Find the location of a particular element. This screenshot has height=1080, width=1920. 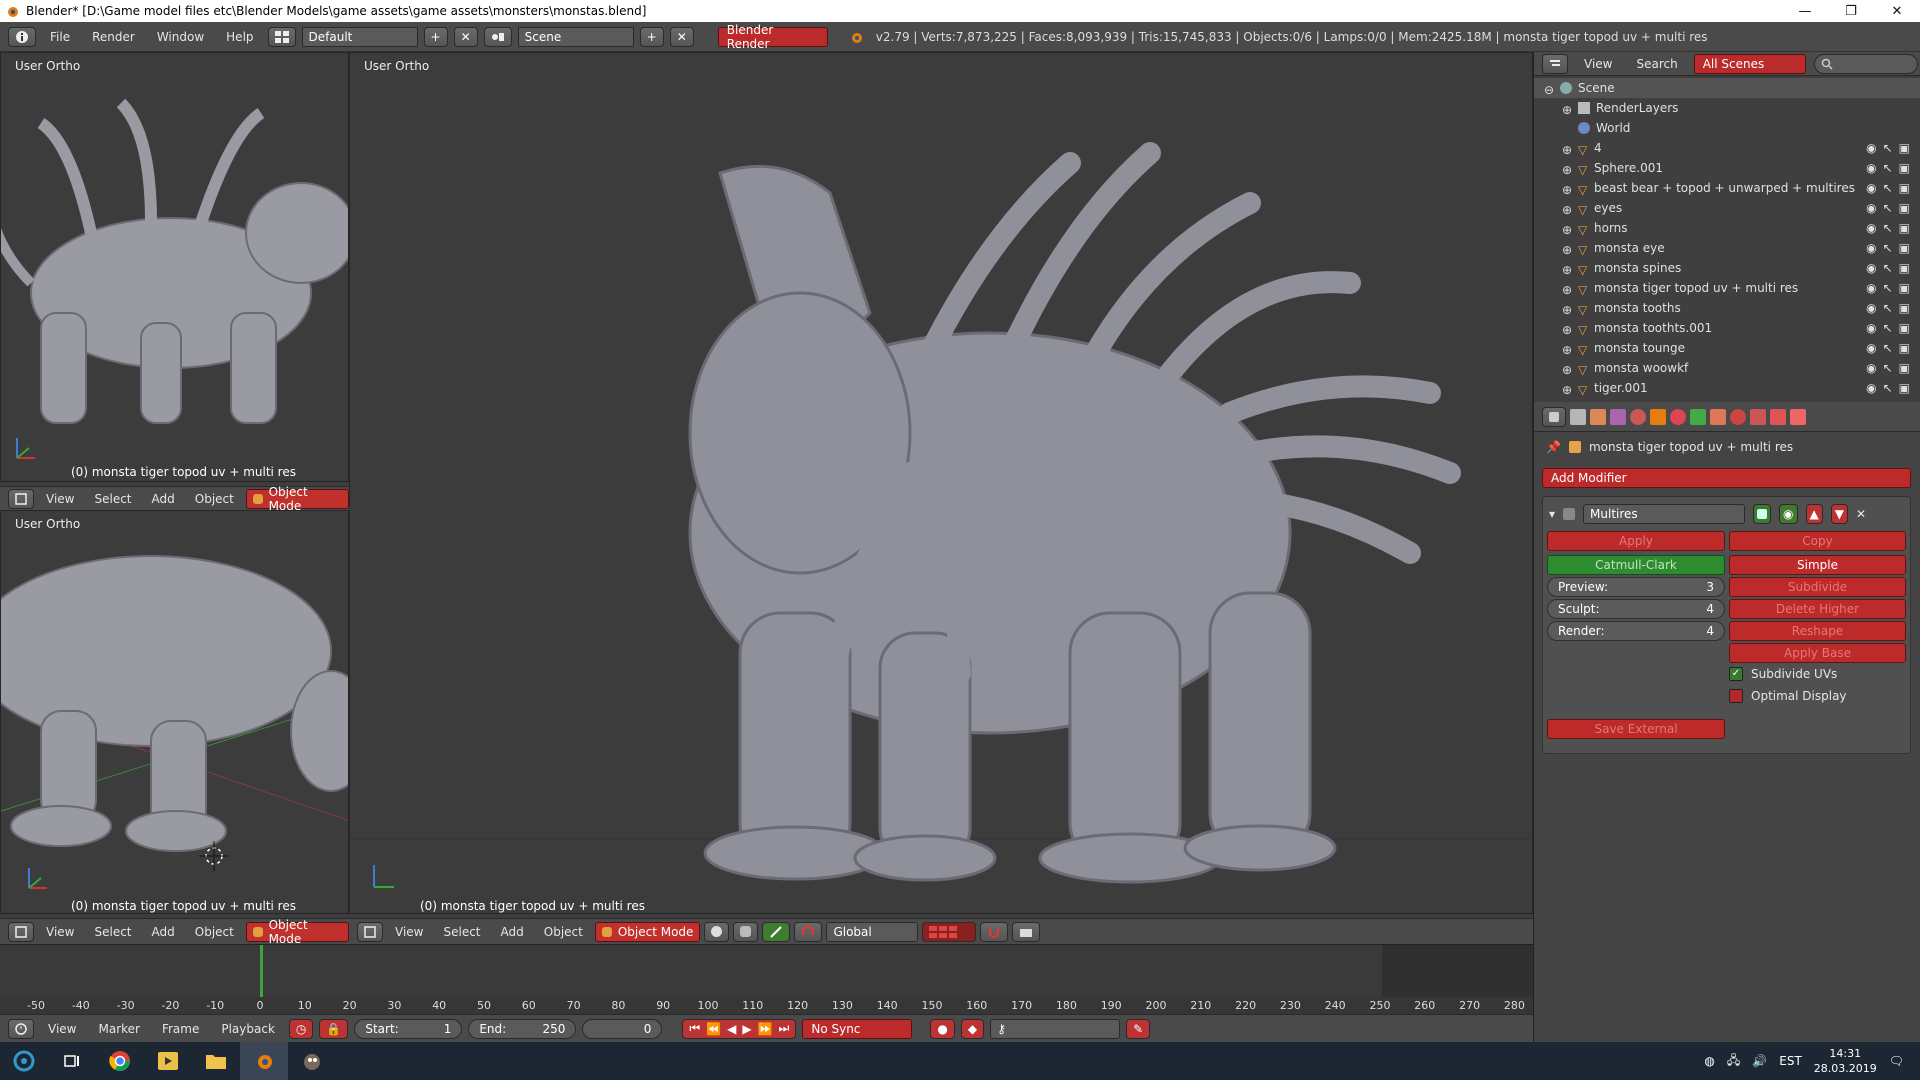

material-tab-icon is located at coordinates (1738, 416).